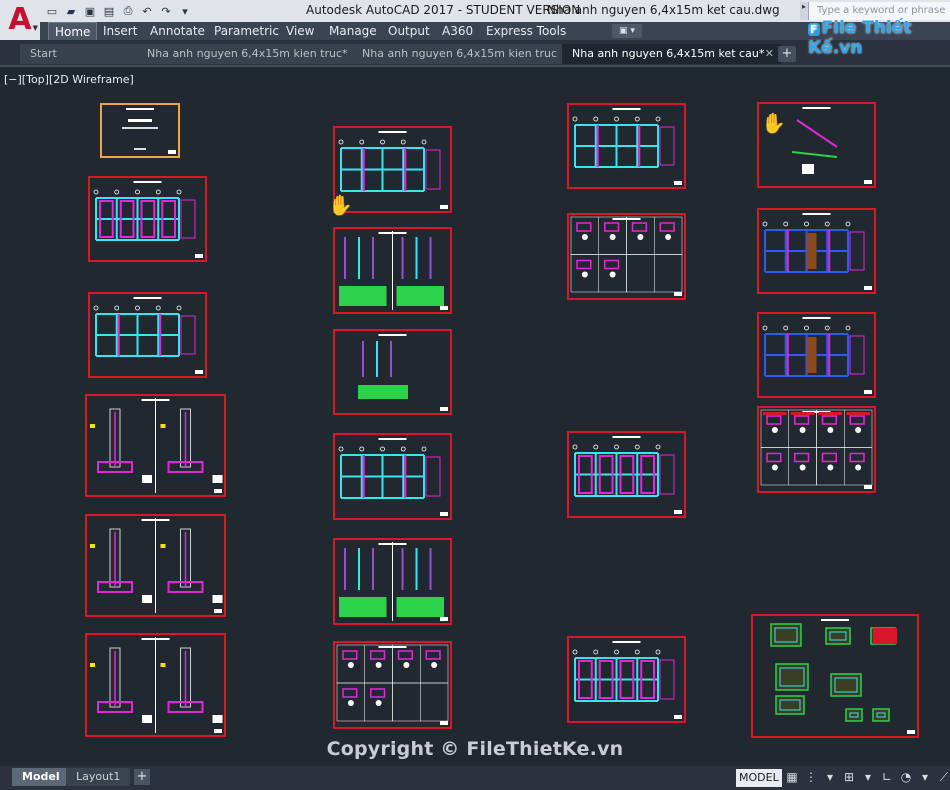 This screenshot has width=950, height=790. Describe the element at coordinates (526, 31) in the screenshot. I see `tab-express-tools: Express Tools` at that location.